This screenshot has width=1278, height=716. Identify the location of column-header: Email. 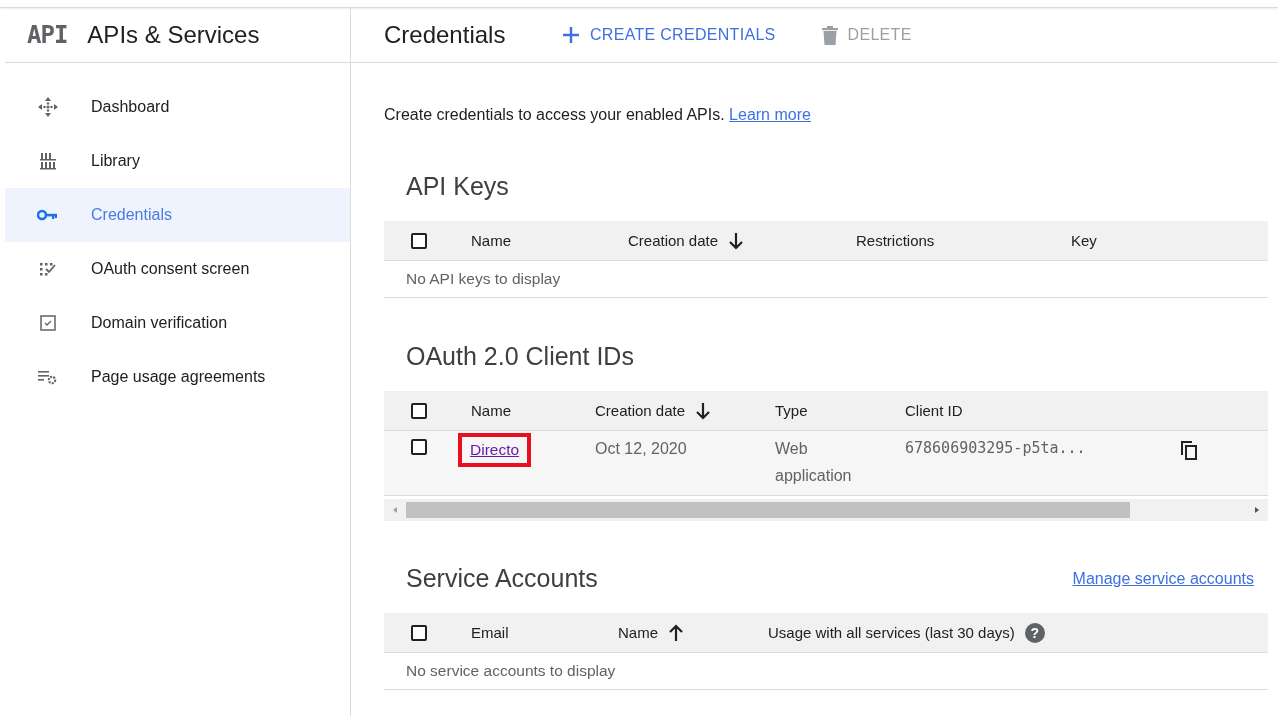
(490, 632).